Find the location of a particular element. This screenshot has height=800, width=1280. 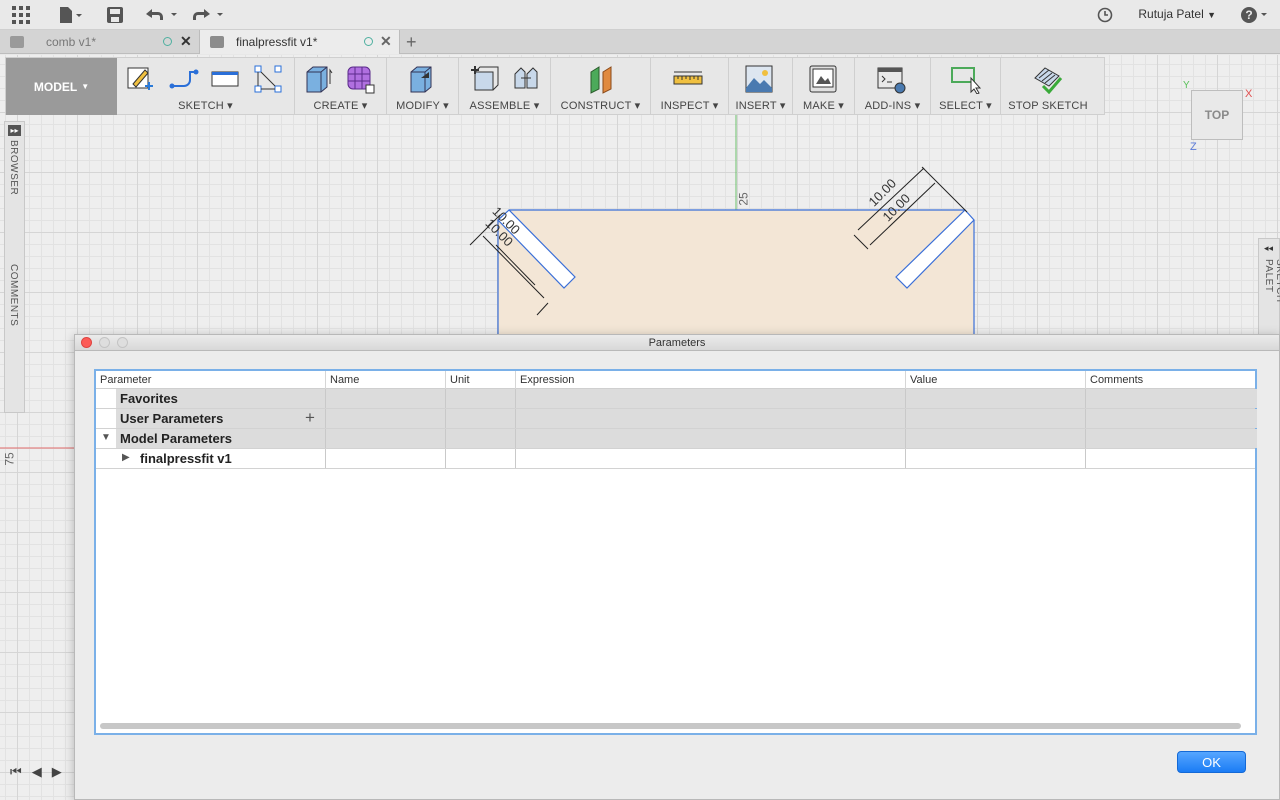

add-parameter-icon: + is located at coordinates (310, 418).